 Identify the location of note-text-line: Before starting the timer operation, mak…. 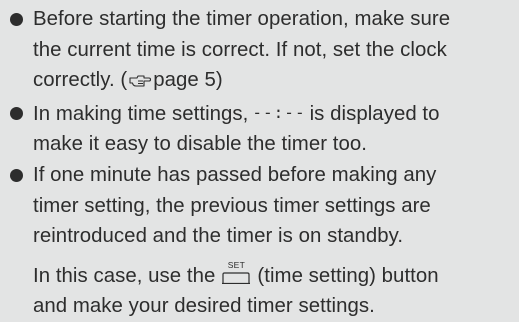
(242, 19).